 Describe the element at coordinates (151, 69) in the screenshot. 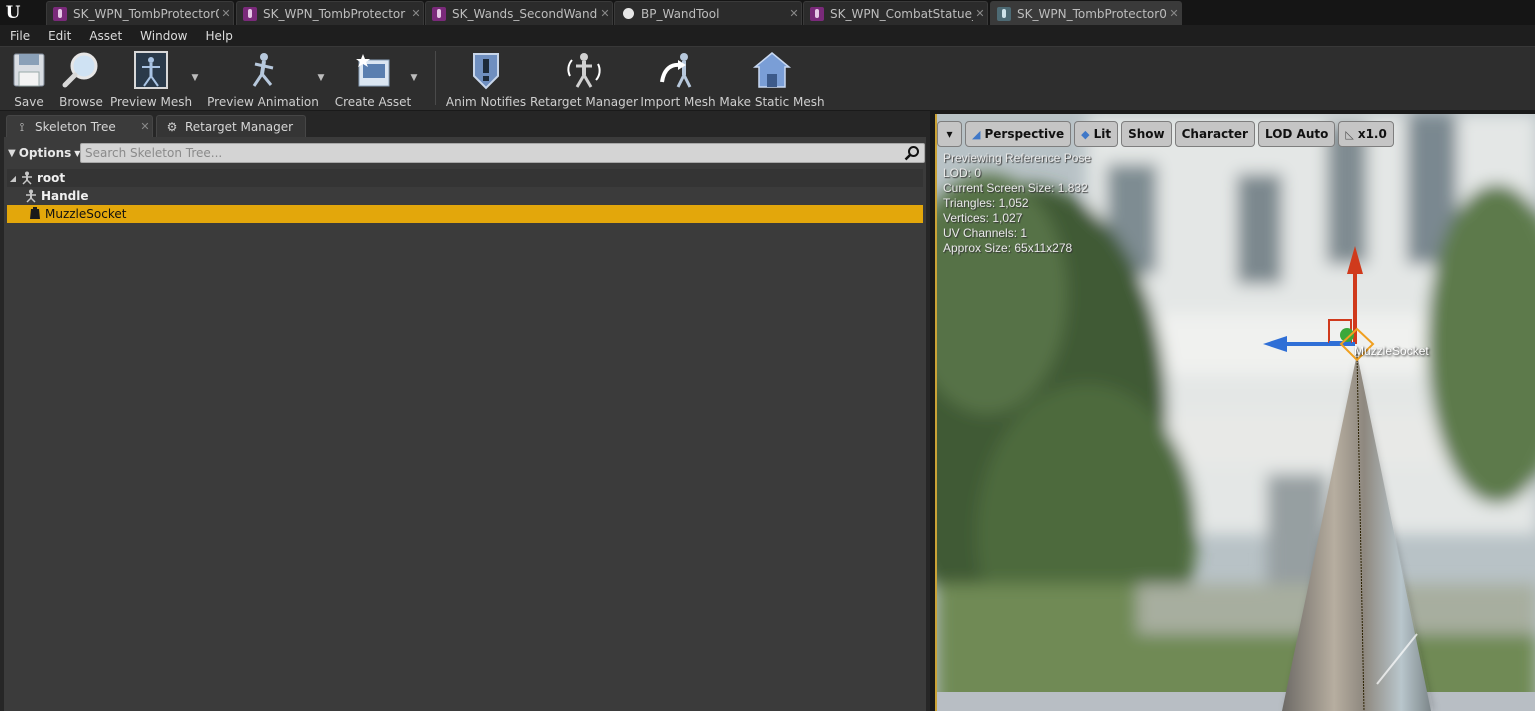

I see `preview-mesh-icon` at that location.